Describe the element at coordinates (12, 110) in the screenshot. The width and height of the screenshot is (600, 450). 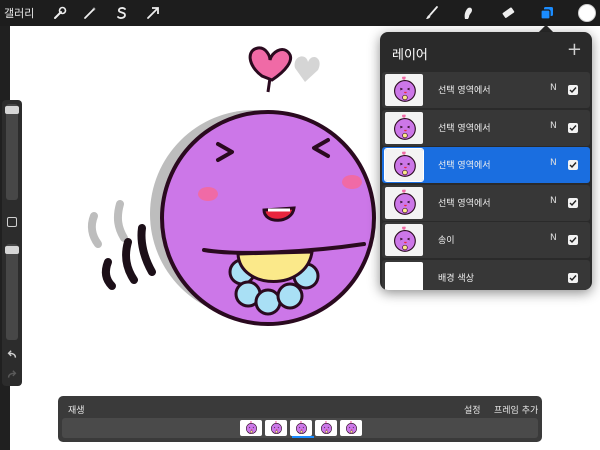
I see `brush-size-thumb` at that location.